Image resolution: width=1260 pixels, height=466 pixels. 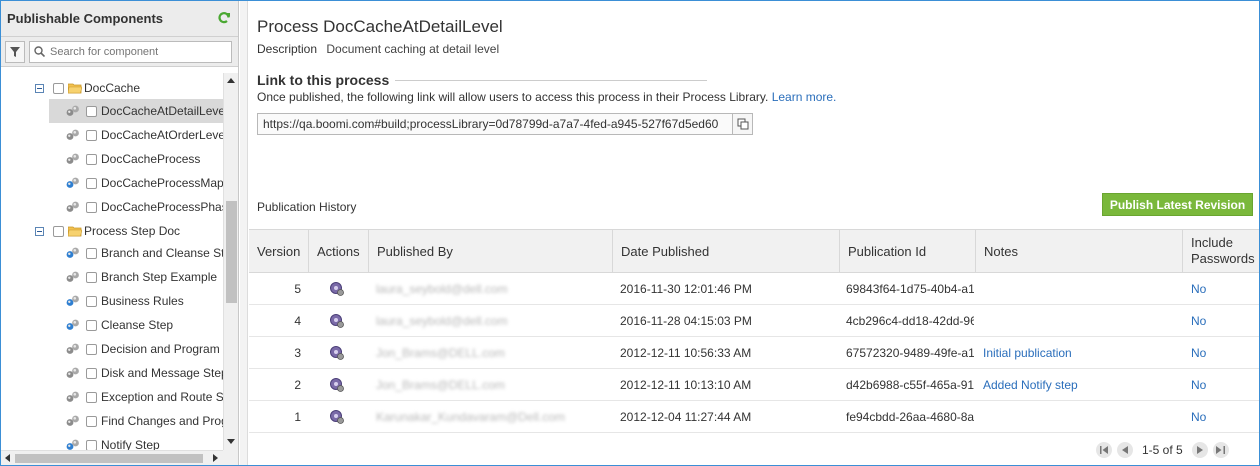 I want to click on scroll-left-icon, so click(x=7, y=458).